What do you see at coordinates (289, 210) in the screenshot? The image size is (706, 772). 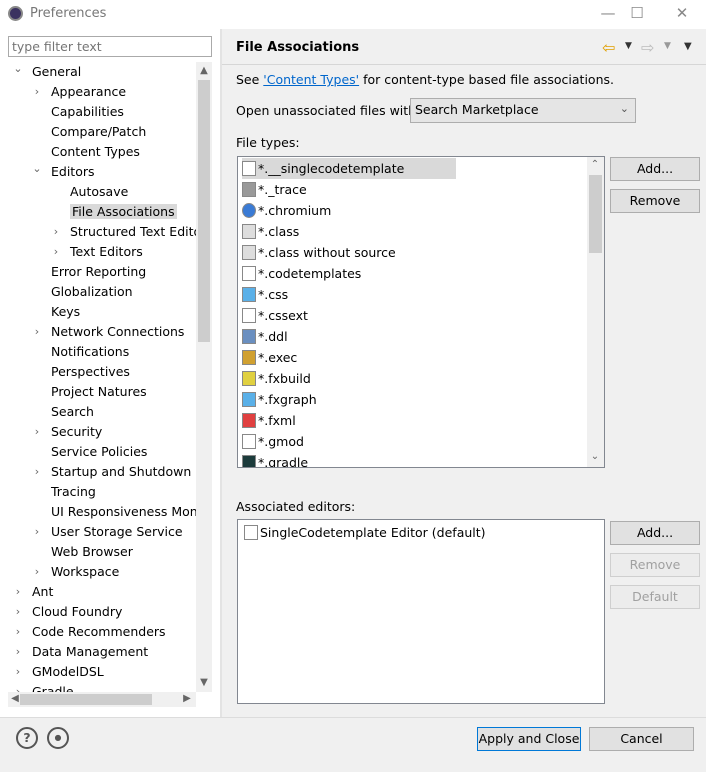 I see `file-type-row: *.chromium` at bounding box center [289, 210].